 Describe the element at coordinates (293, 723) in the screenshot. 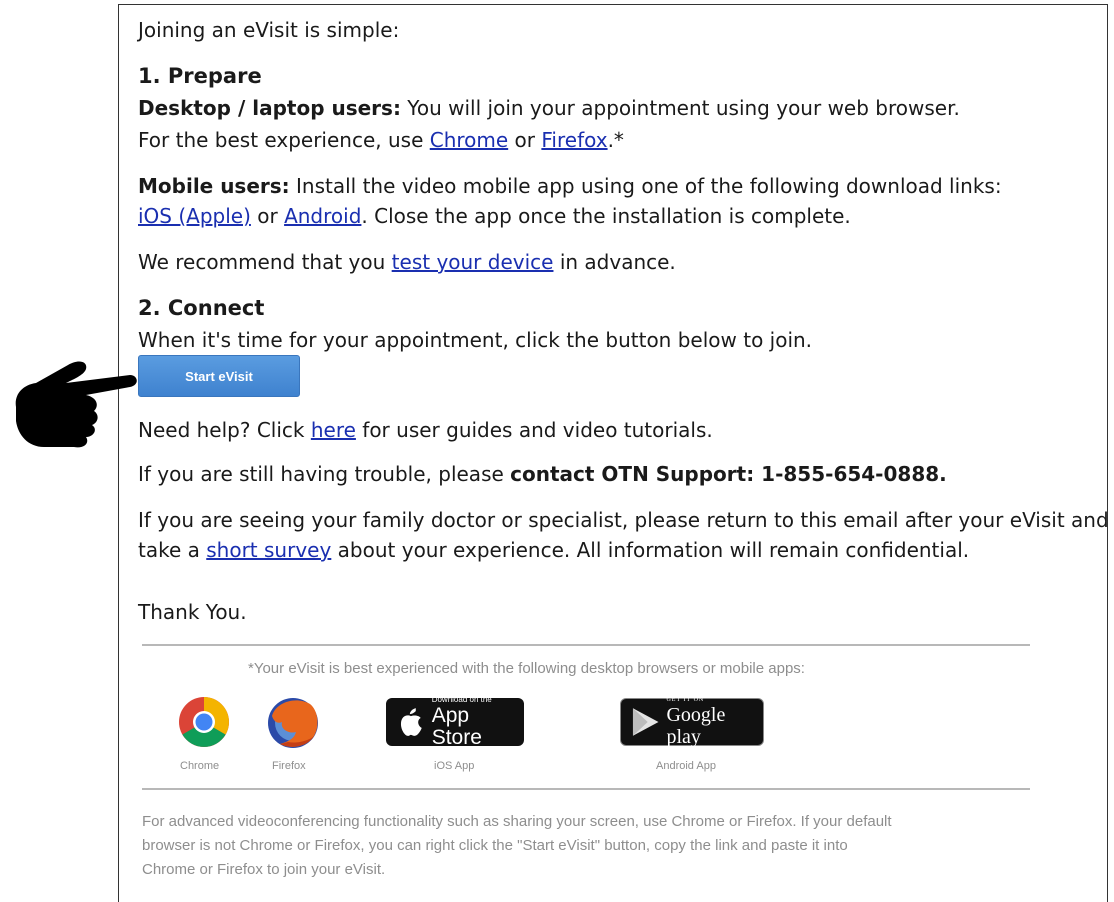

I see `firefox-icon` at that location.